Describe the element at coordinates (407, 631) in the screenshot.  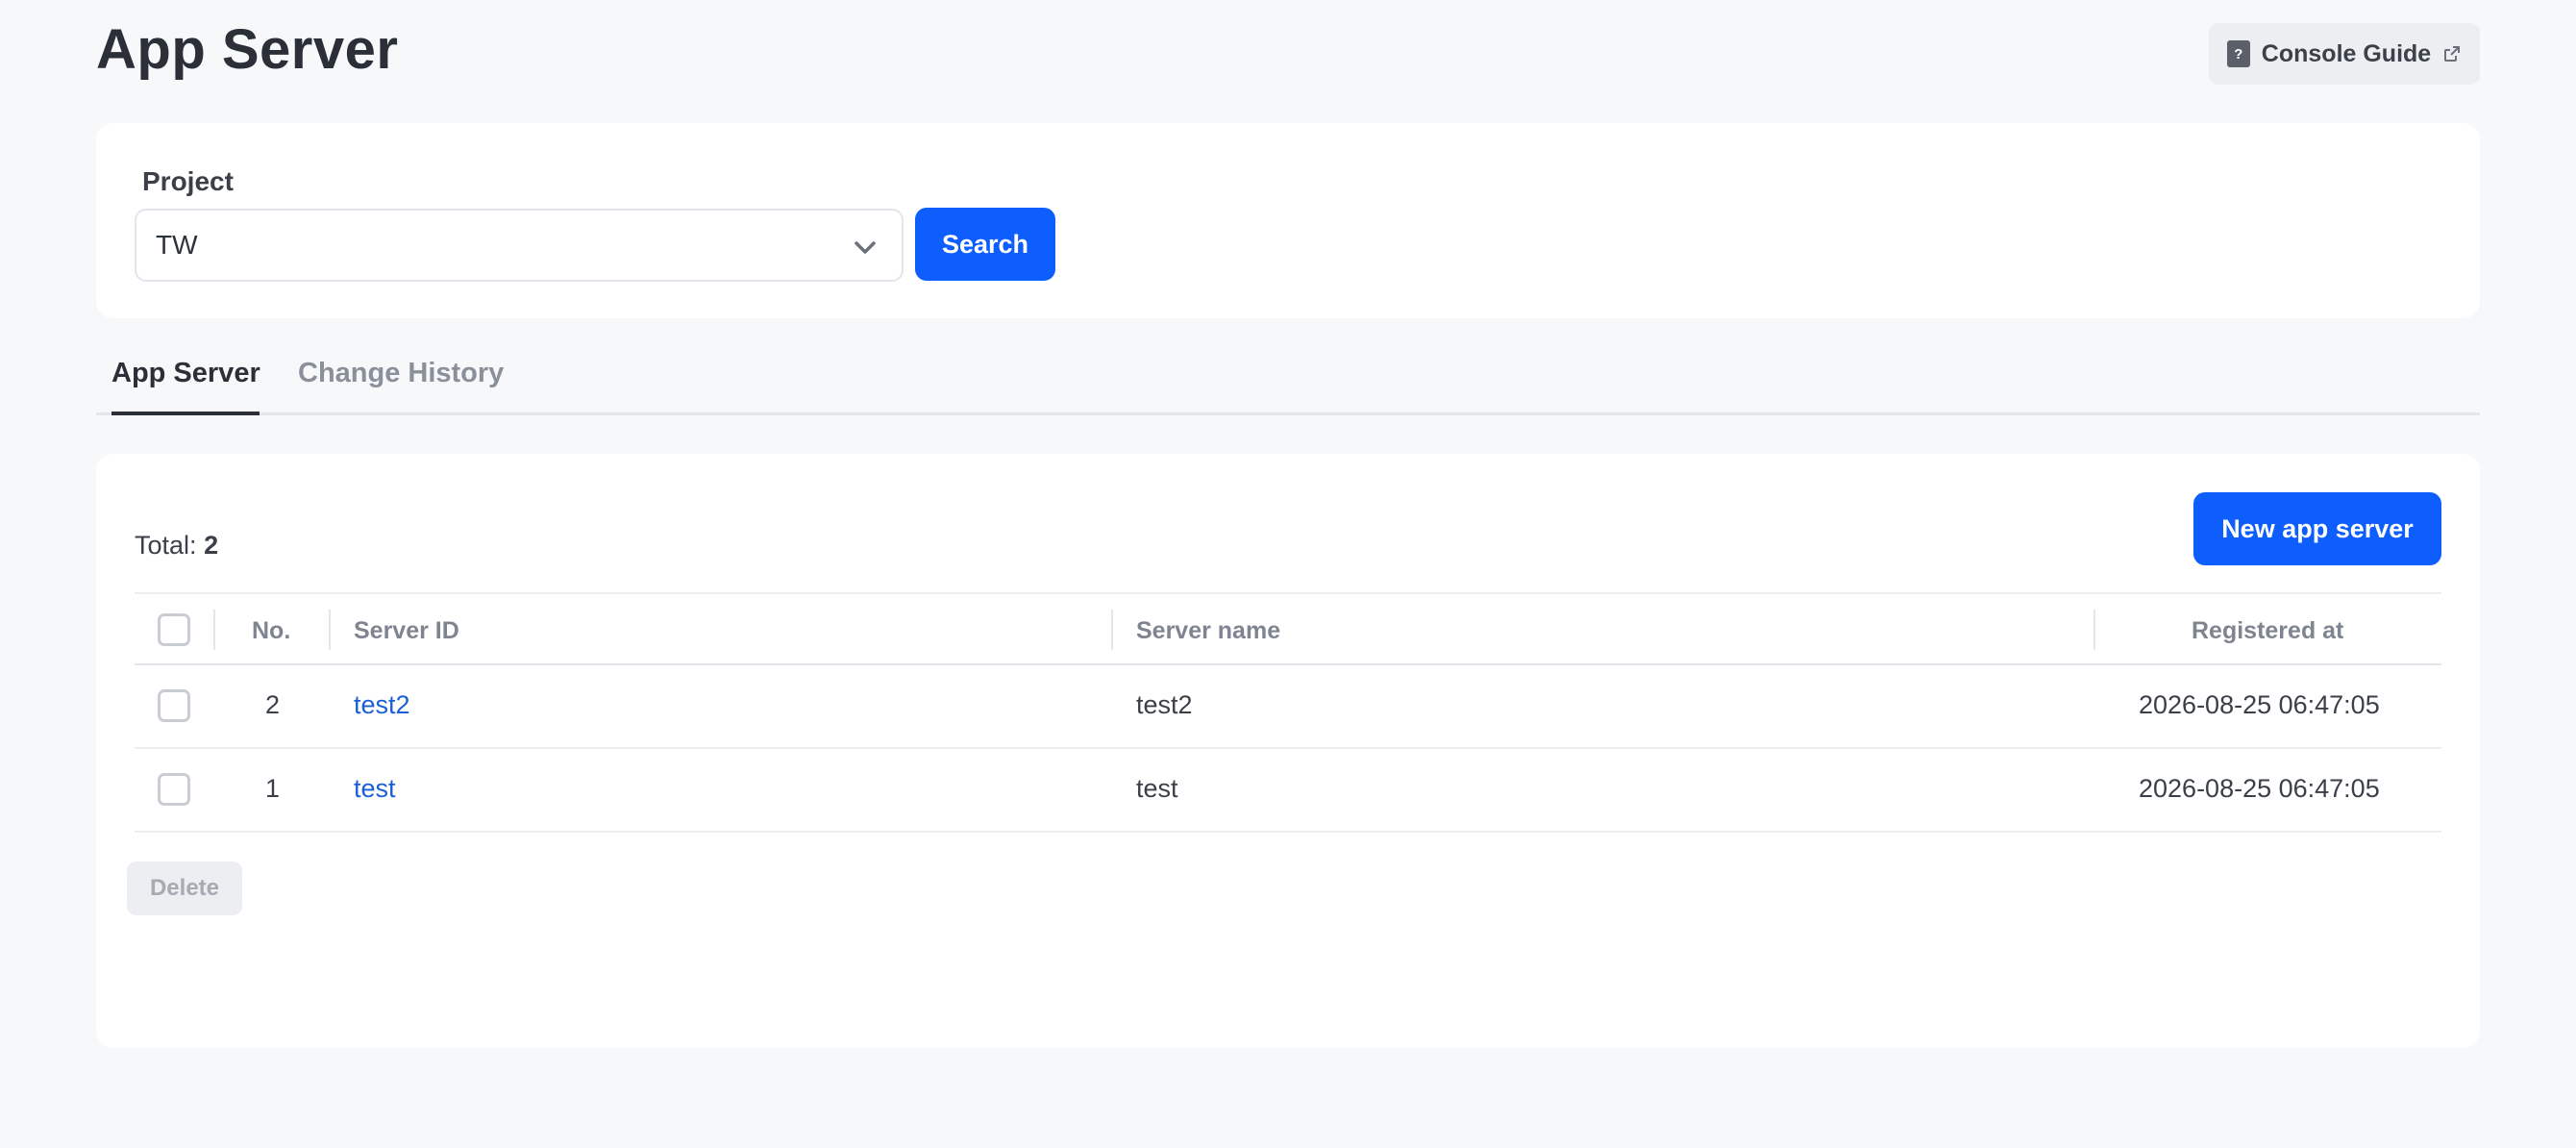
I see `column-header-server-id: Server ID` at that location.